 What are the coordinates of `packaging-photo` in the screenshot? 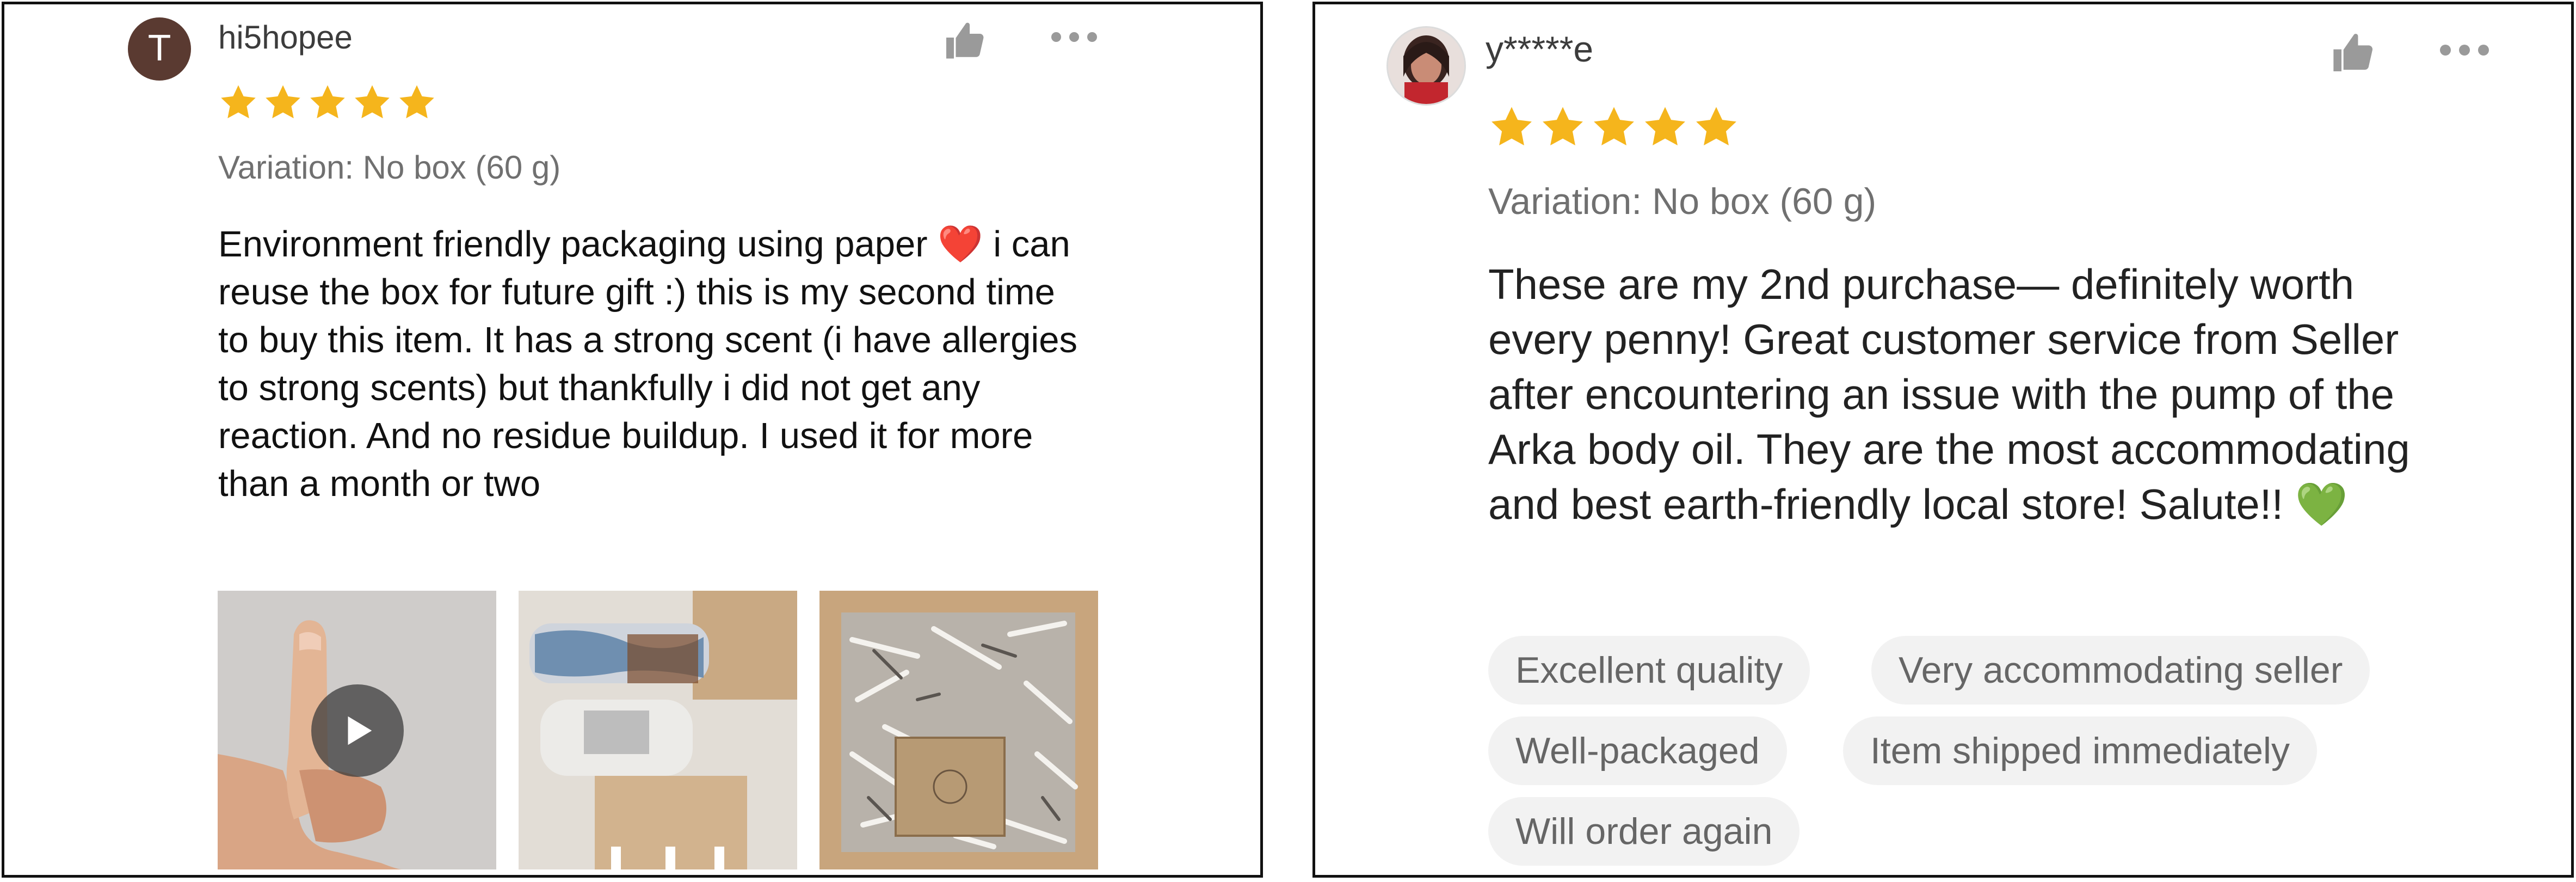 It's located at (658, 730).